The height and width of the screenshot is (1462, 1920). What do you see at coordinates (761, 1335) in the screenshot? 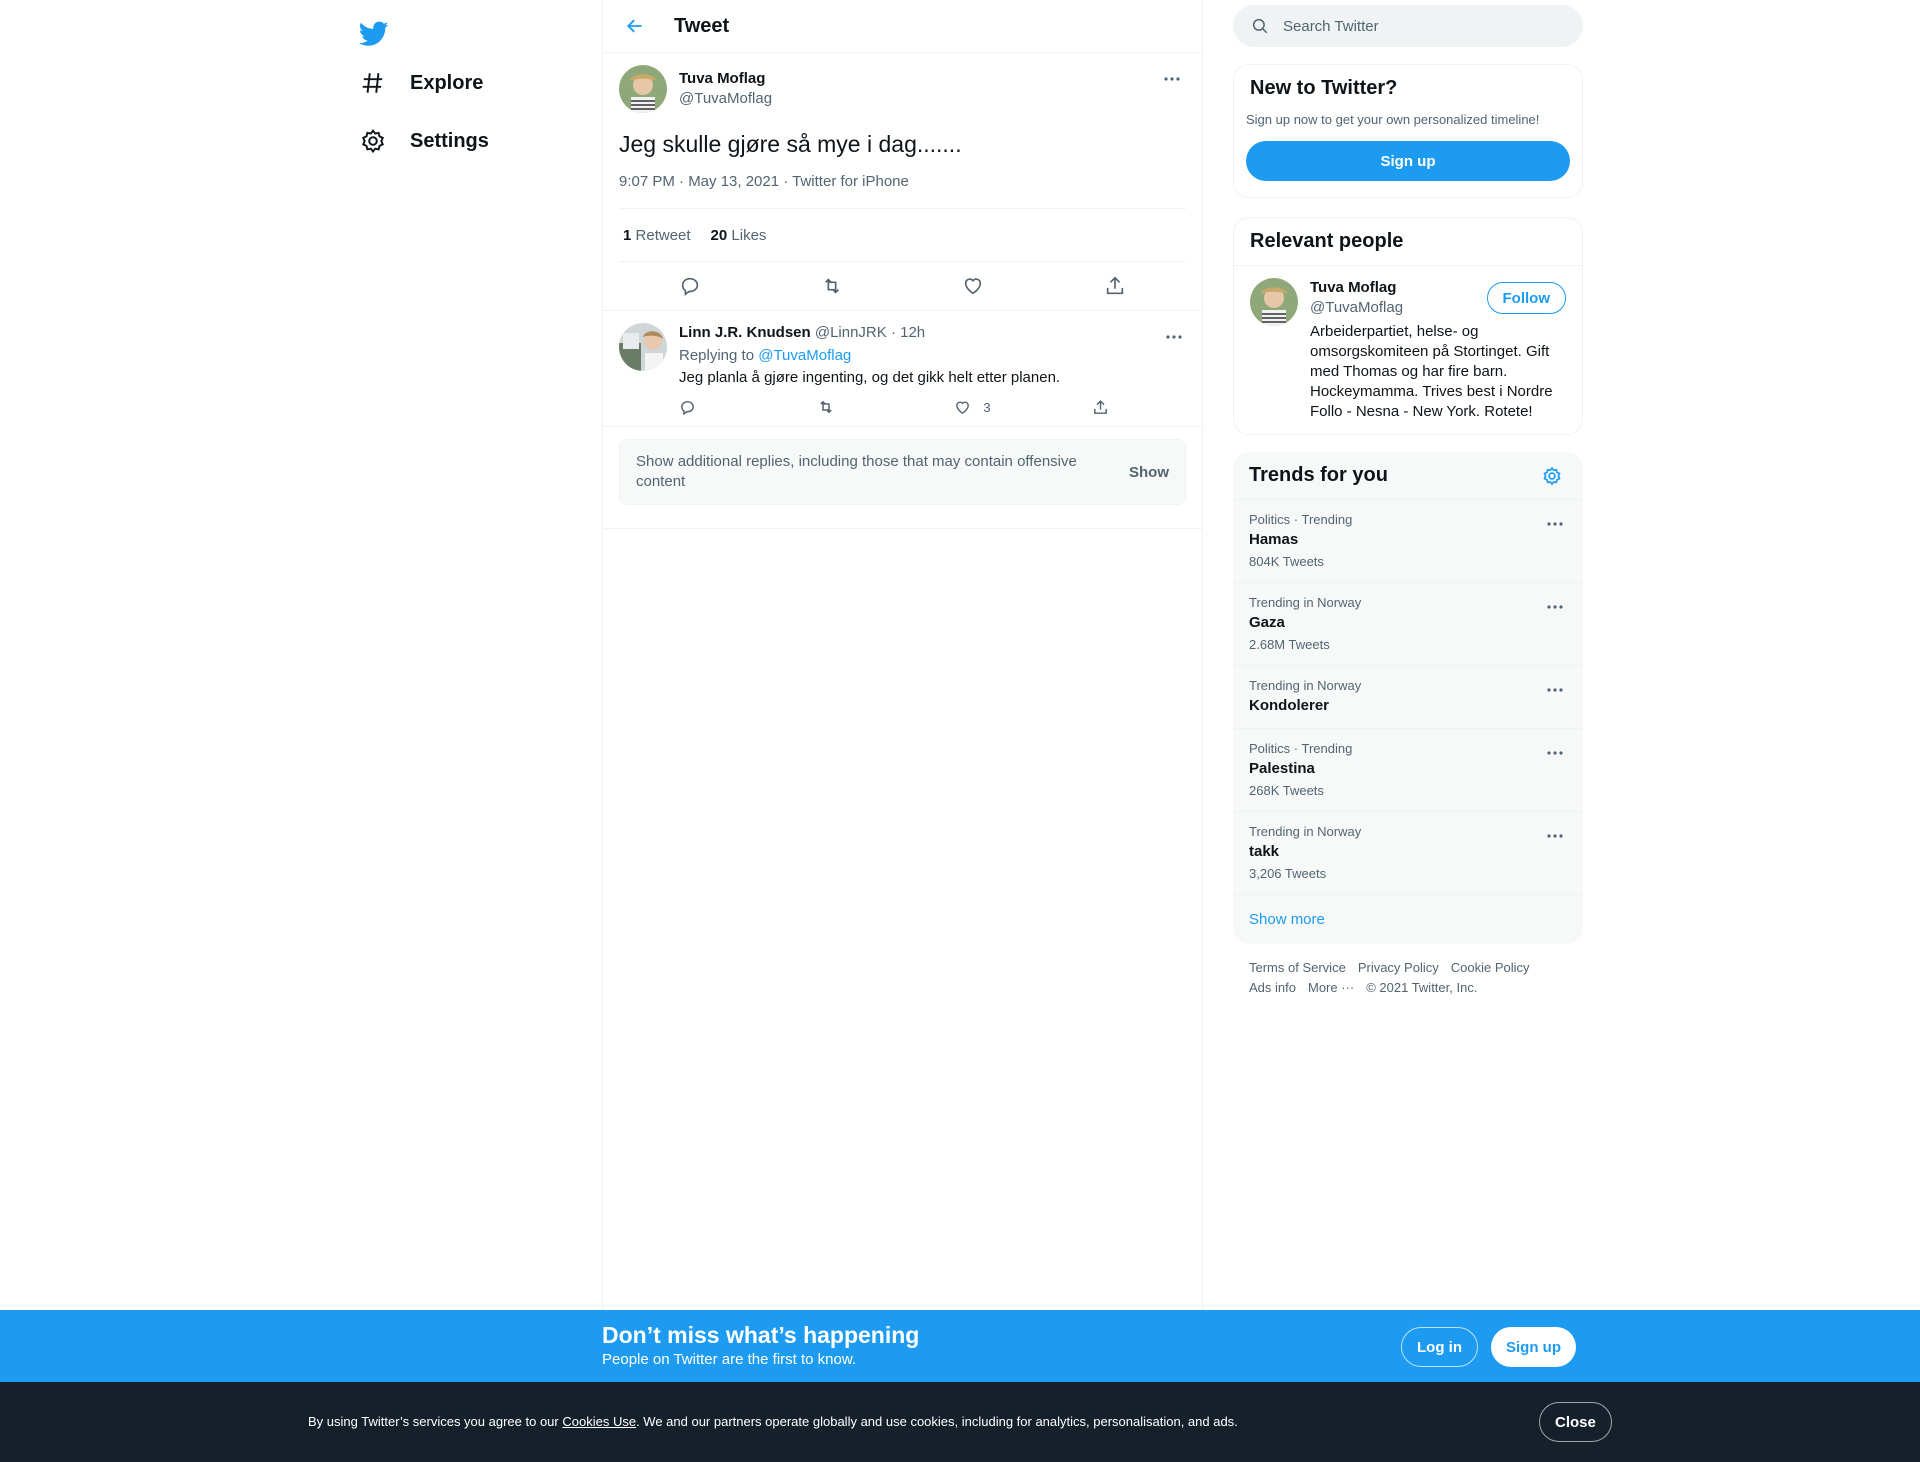
I see `banner-title: Don’t miss what’s happening` at bounding box center [761, 1335].